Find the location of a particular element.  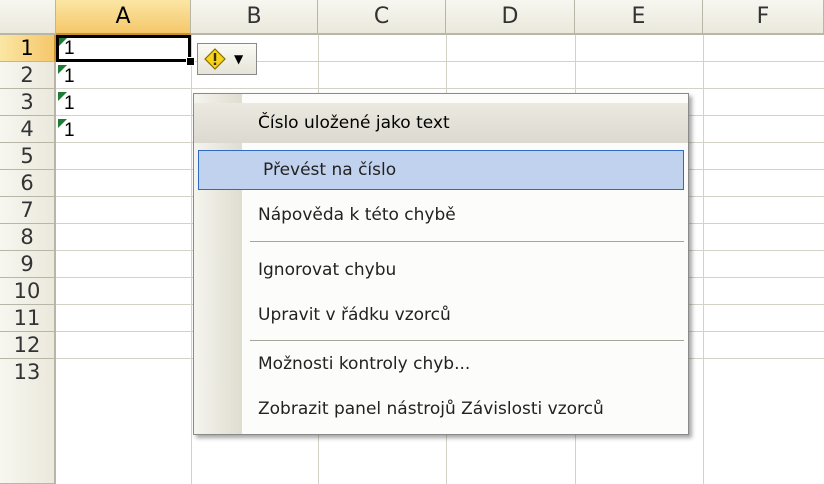

fill-handle is located at coordinates (190, 61).